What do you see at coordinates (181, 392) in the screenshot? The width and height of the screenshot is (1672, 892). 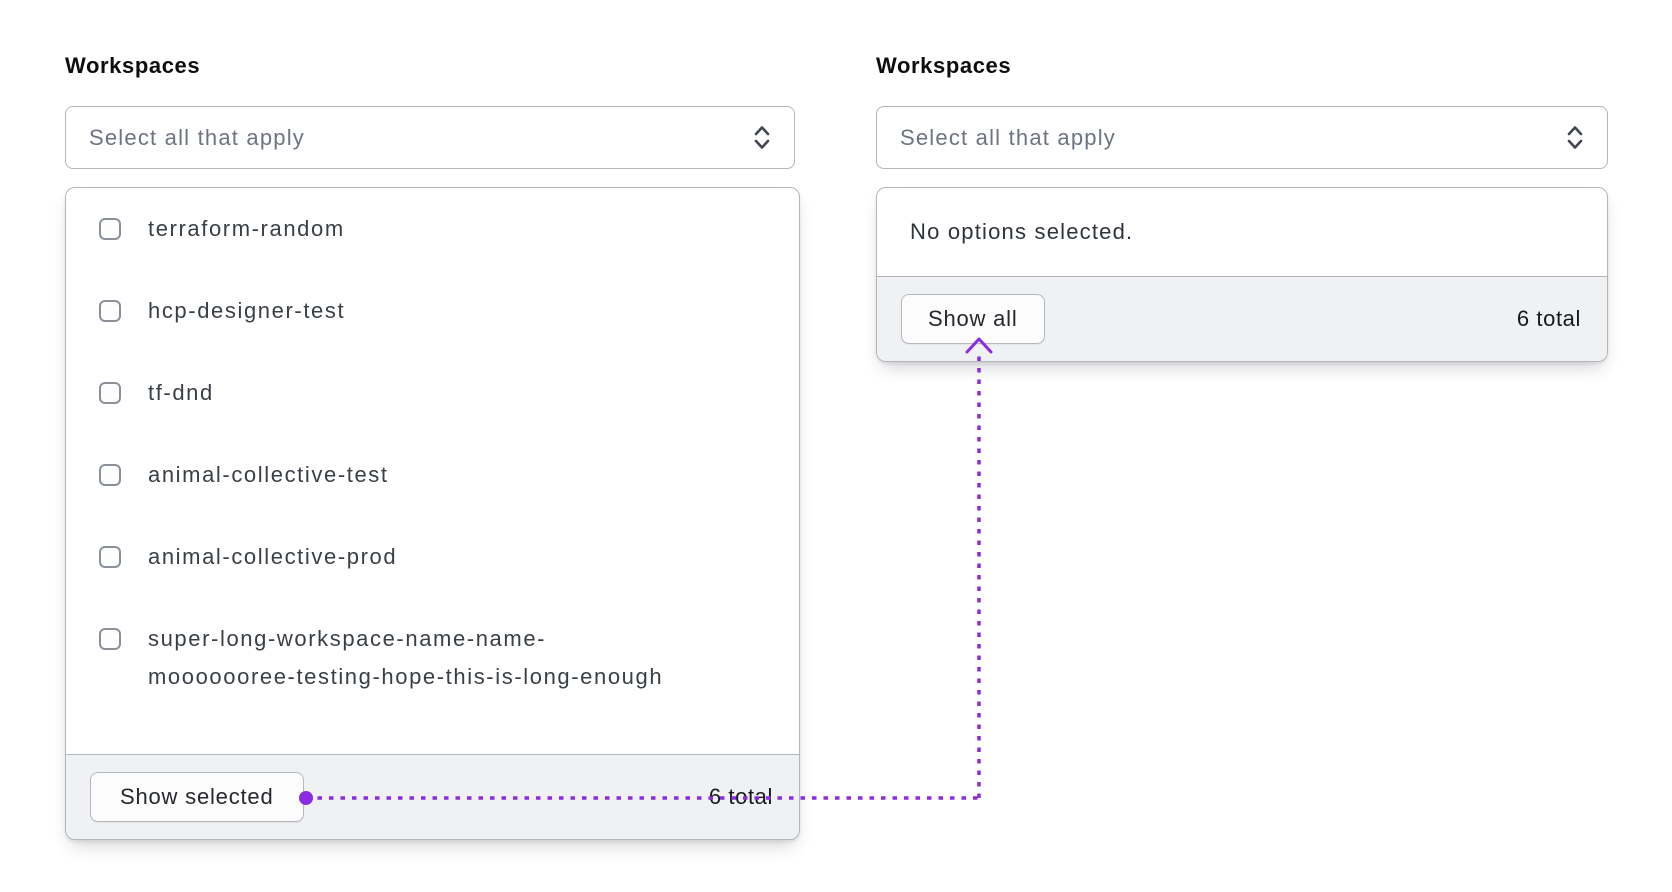 I see `option-label: tf-dnd` at bounding box center [181, 392].